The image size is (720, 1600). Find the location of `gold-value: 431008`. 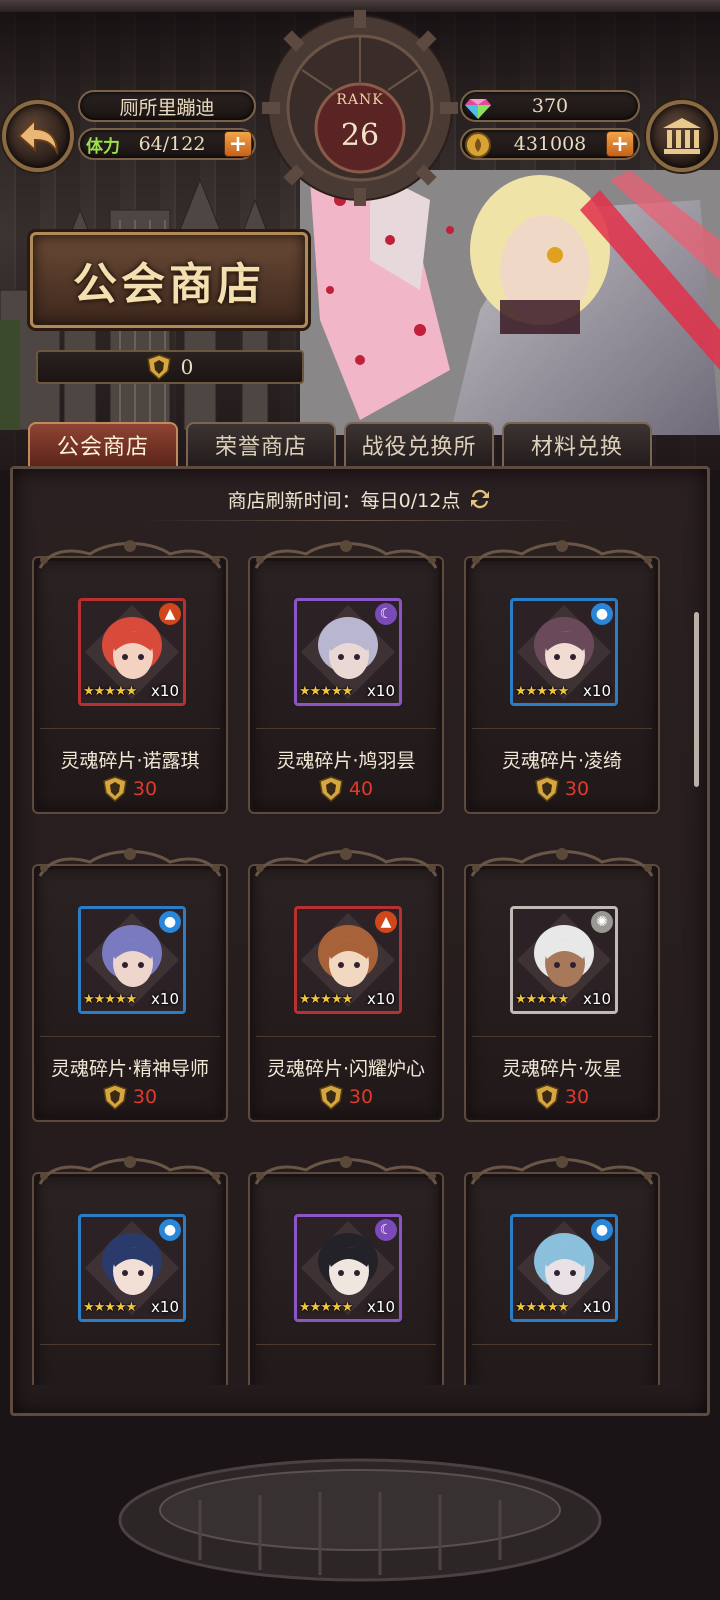

gold-value: 431008 is located at coordinates (550, 144).